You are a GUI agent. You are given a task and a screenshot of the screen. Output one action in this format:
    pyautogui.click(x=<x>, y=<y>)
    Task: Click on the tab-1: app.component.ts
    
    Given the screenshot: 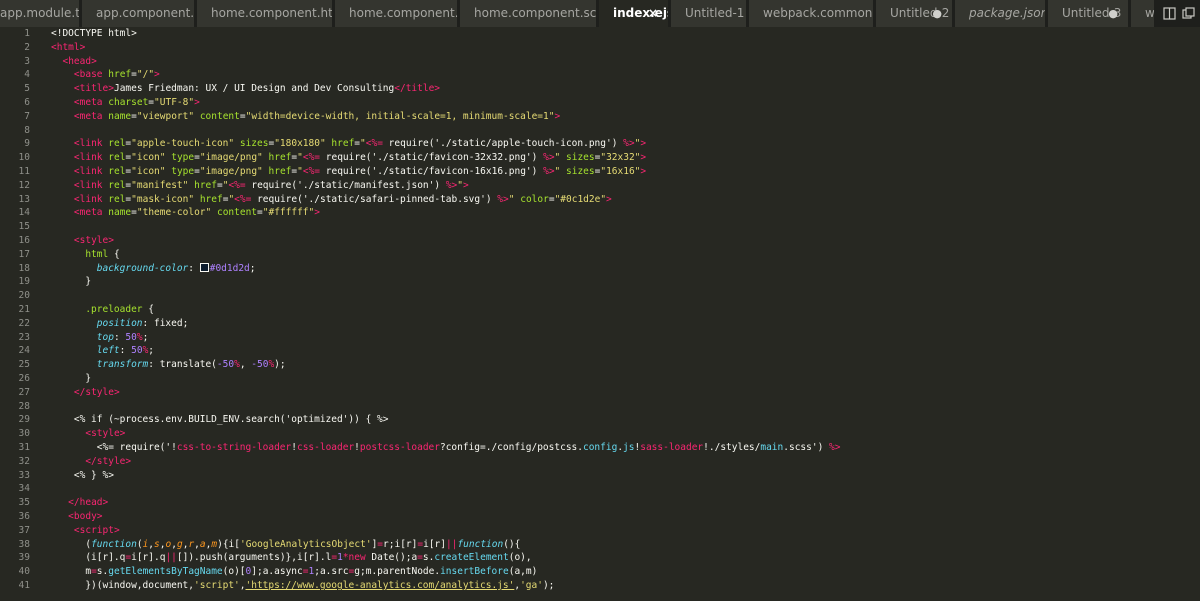 What is the action you would take?
    pyautogui.click(x=138, y=13)
    